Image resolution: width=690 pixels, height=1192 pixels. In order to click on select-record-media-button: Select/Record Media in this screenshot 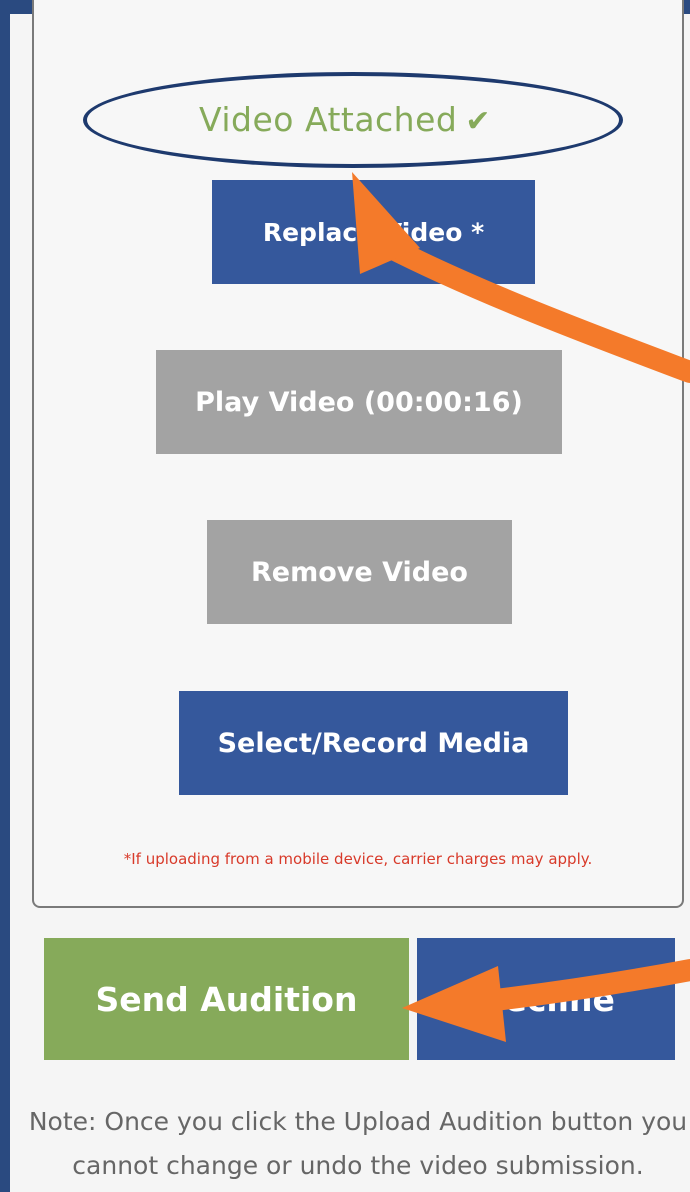, I will do `click(373, 743)`.